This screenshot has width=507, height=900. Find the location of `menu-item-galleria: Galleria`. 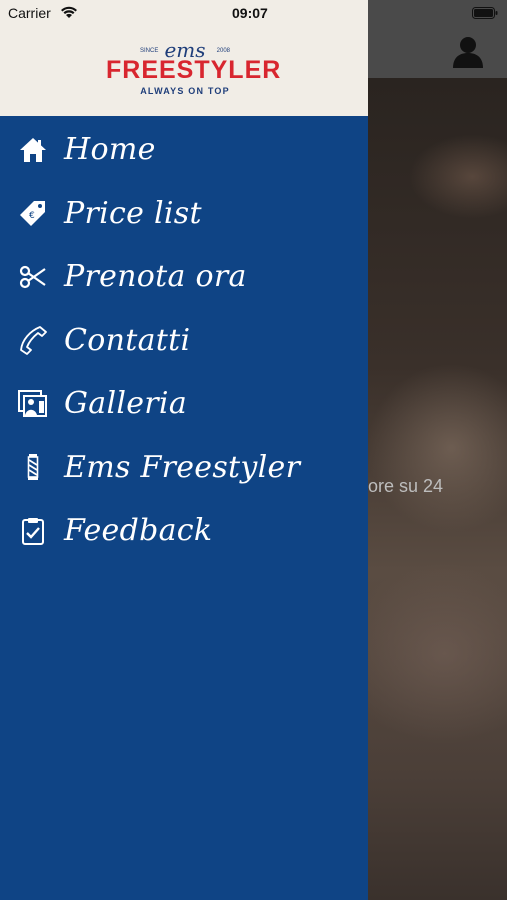

menu-item-galleria: Galleria is located at coordinates (184, 404).